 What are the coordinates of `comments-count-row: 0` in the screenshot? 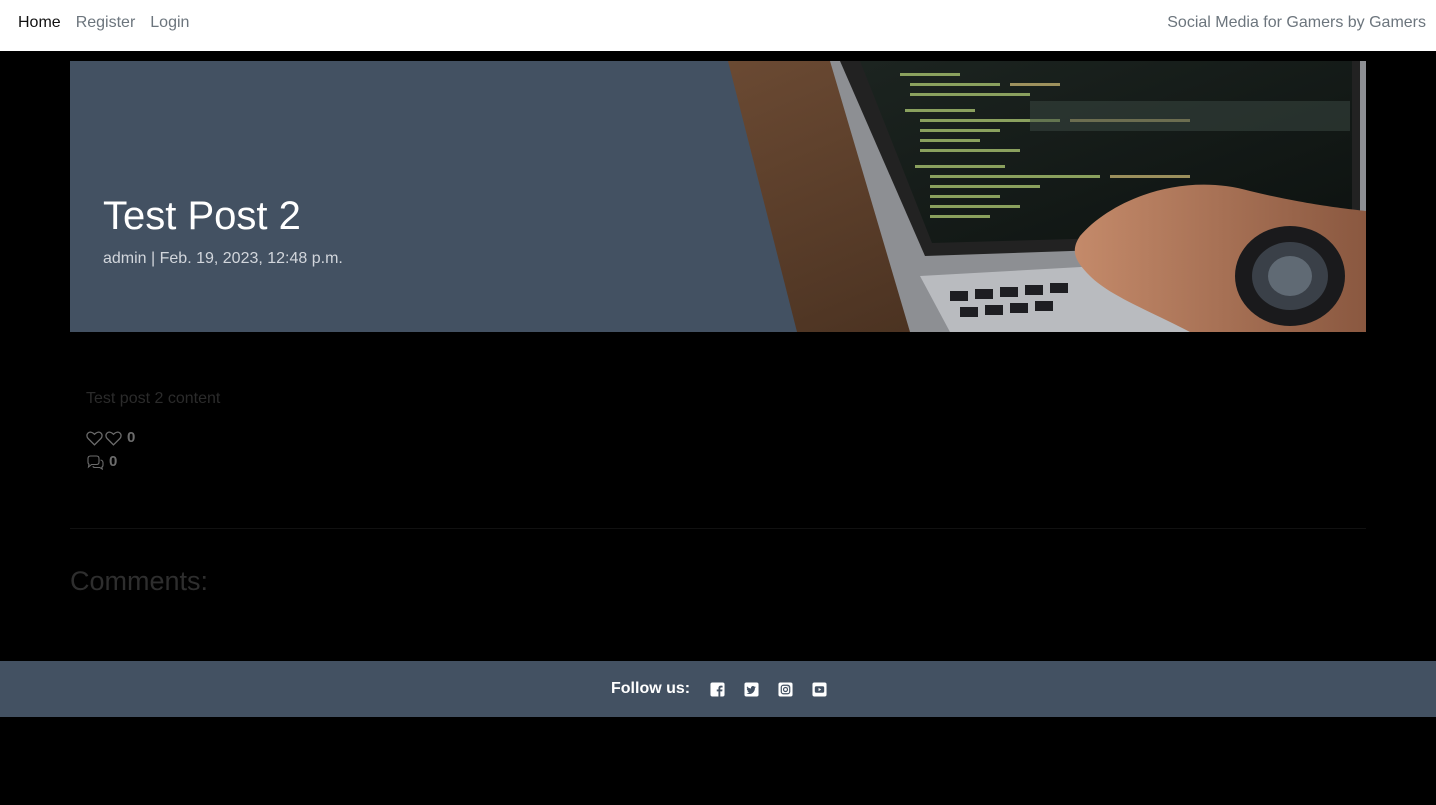 It's located at (101, 462).